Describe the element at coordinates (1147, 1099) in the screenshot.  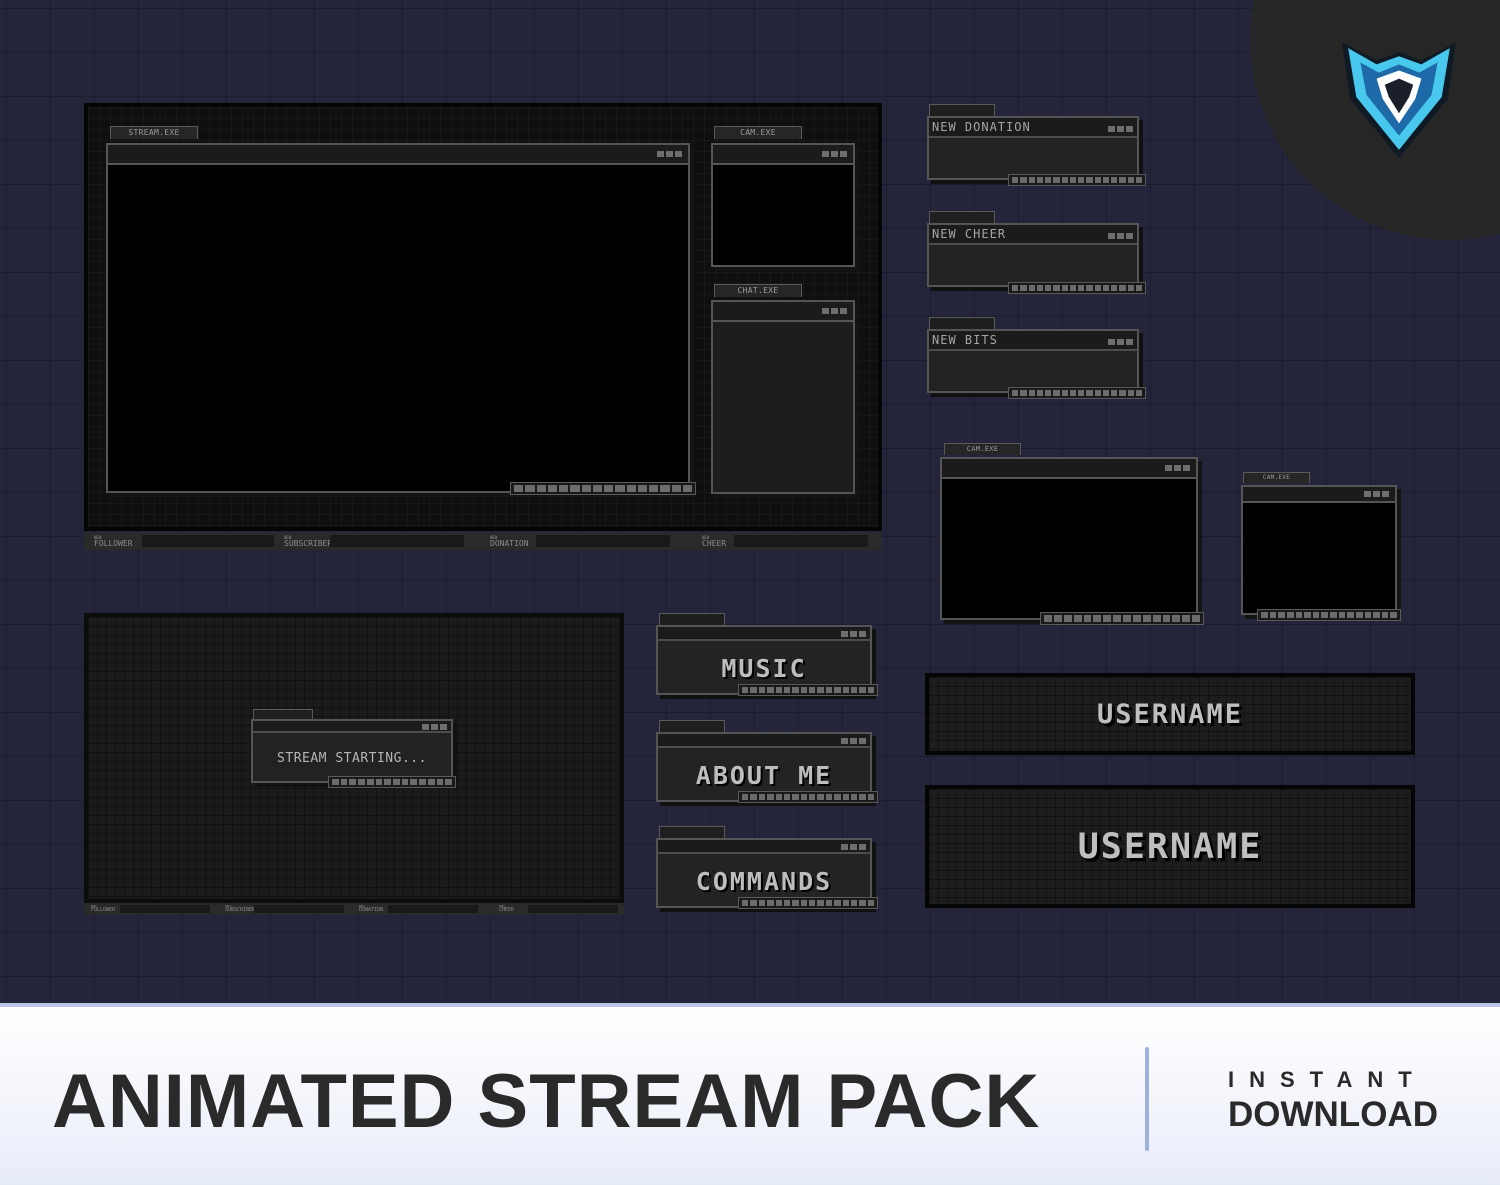
I see `banner-divider` at that location.